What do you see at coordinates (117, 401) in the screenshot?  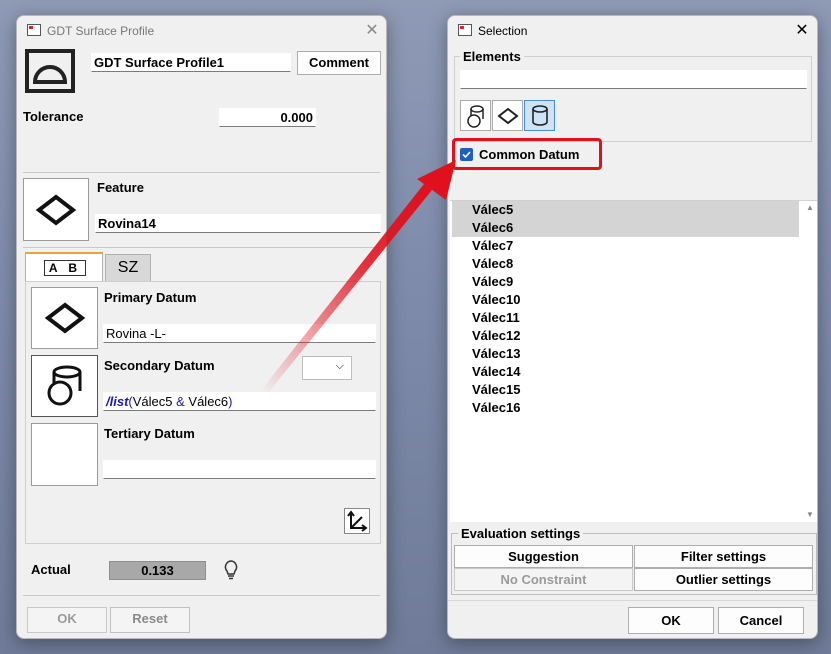 I see `list-keyword: /list` at bounding box center [117, 401].